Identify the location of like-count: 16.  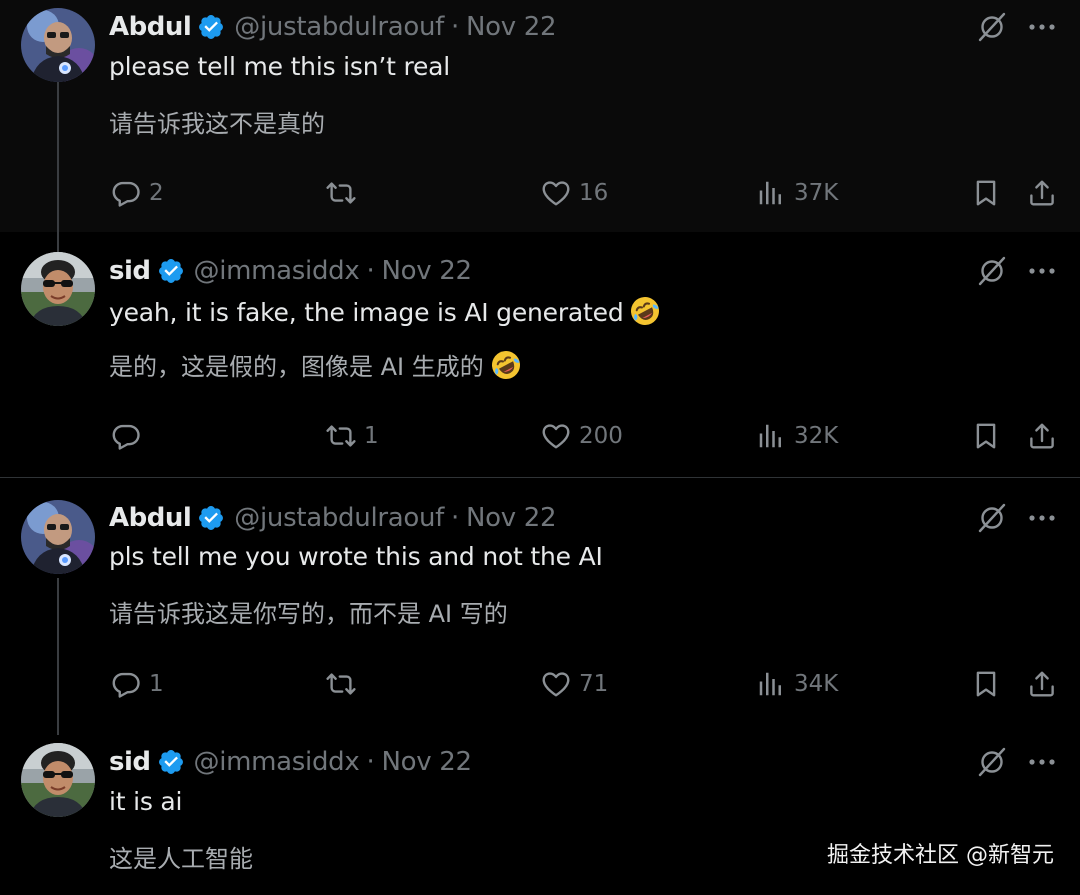
(594, 193).